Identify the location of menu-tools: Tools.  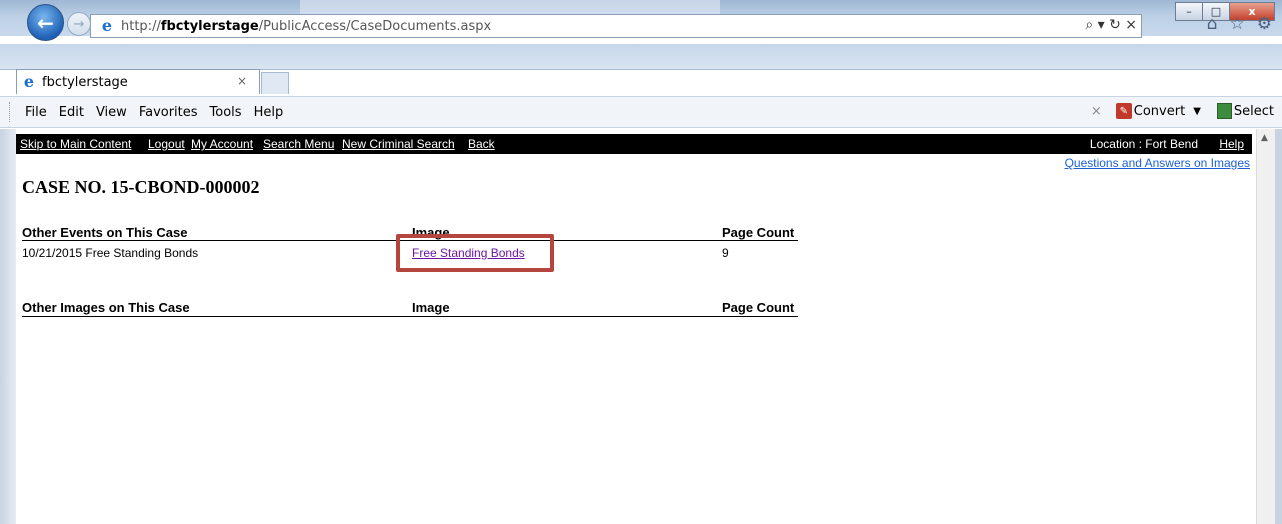
(226, 112).